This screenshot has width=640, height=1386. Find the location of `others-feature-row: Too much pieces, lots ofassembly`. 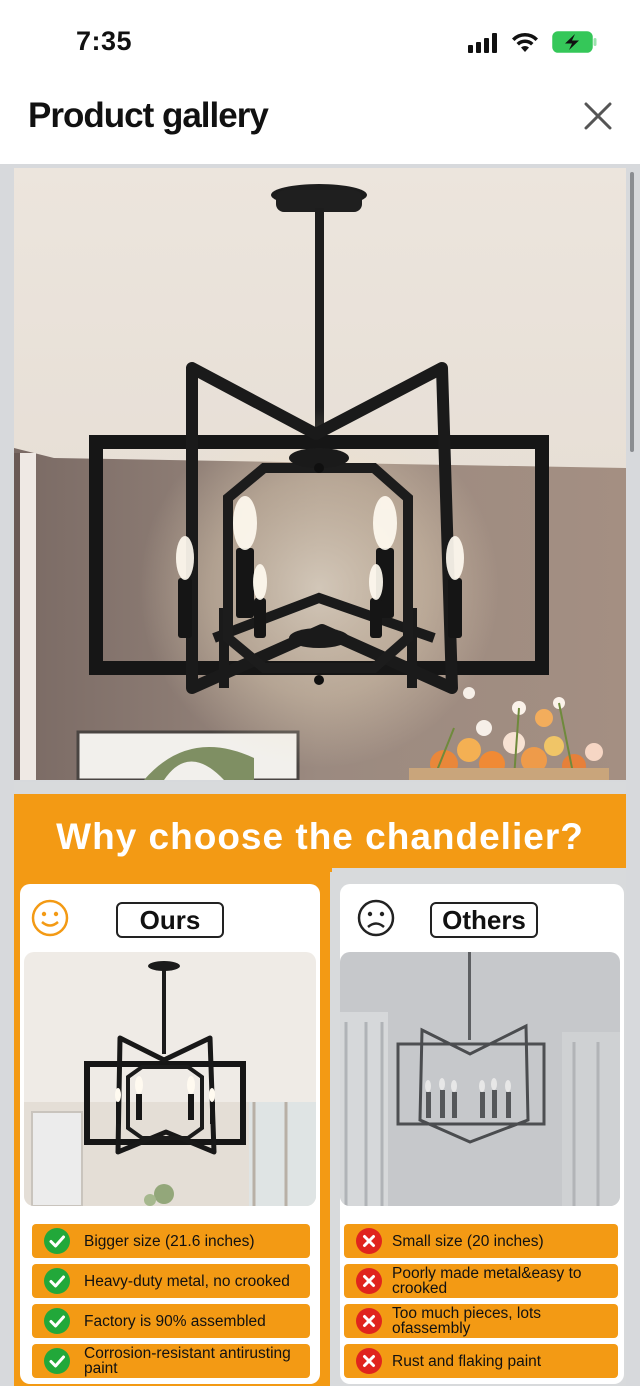

others-feature-row: Too much pieces, lots ofassembly is located at coordinates (481, 1321).